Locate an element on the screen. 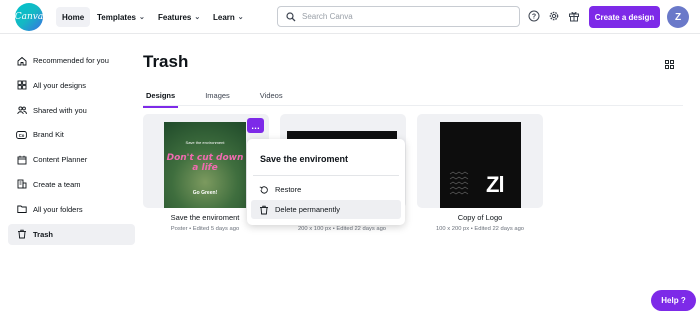 This screenshot has height=314, width=700. restore-menu-item: Restore is located at coordinates (326, 189).